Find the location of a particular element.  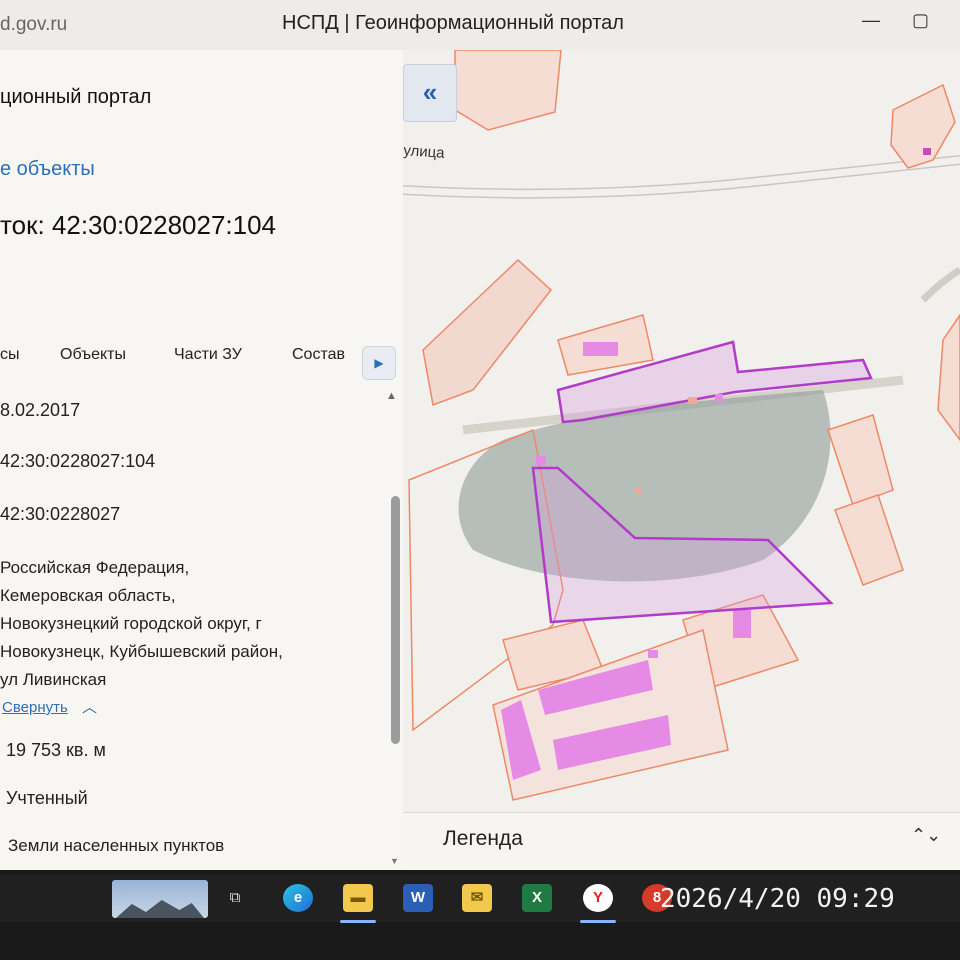

address-line: ул Ливинская is located at coordinates (53, 679).